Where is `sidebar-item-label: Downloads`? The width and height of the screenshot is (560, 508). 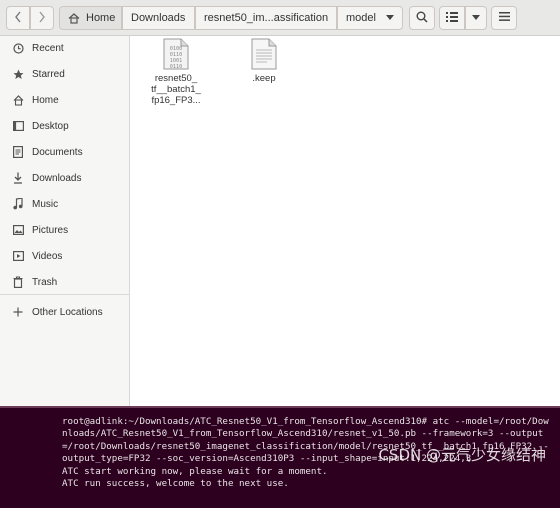 sidebar-item-label: Downloads is located at coordinates (57, 178).